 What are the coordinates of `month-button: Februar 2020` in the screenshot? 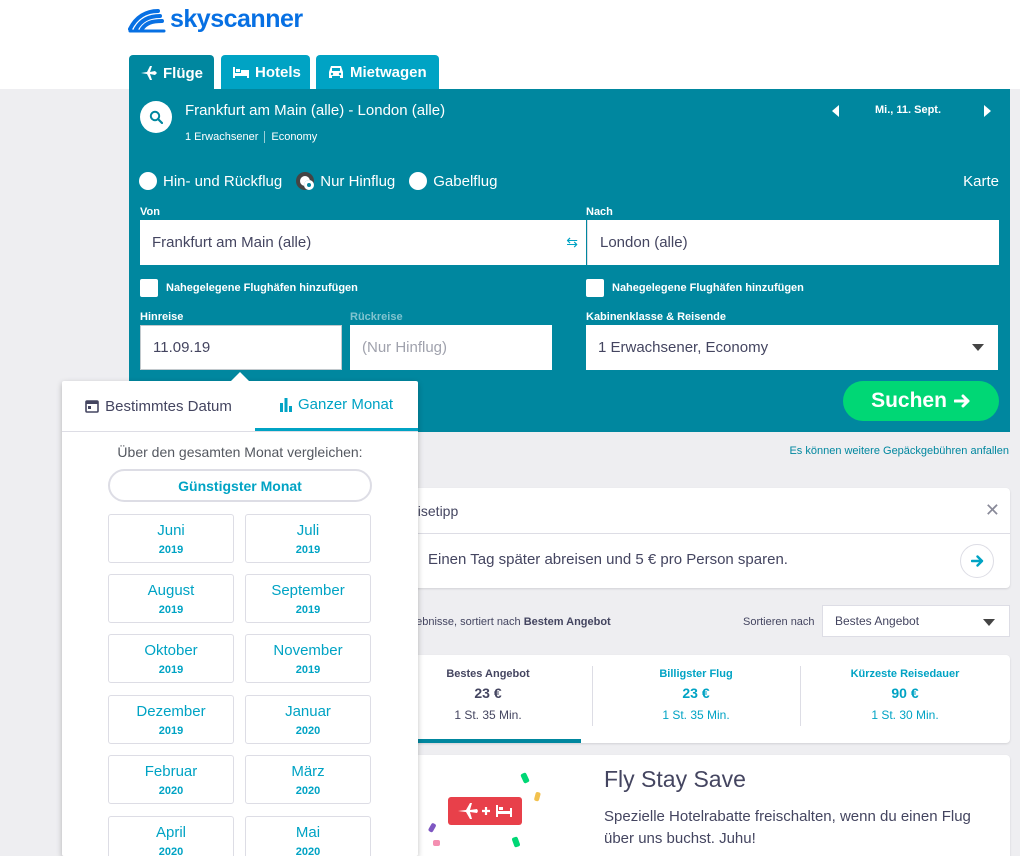 It's located at (171, 779).